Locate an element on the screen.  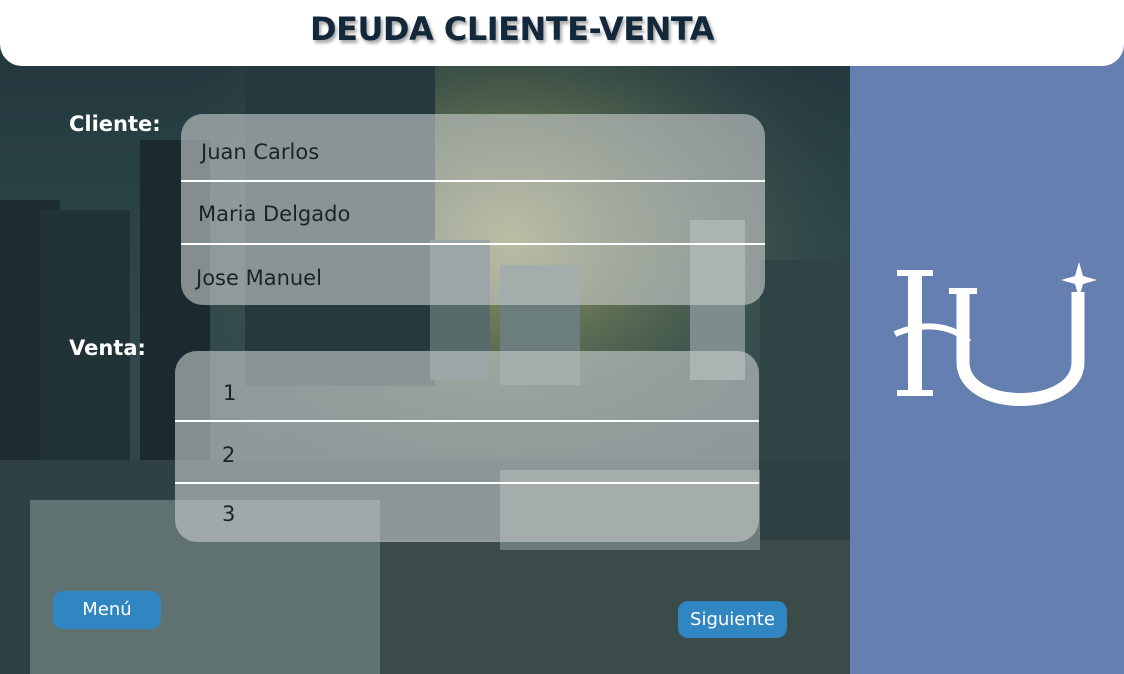
venta-option-label: 1 is located at coordinates (230, 393).